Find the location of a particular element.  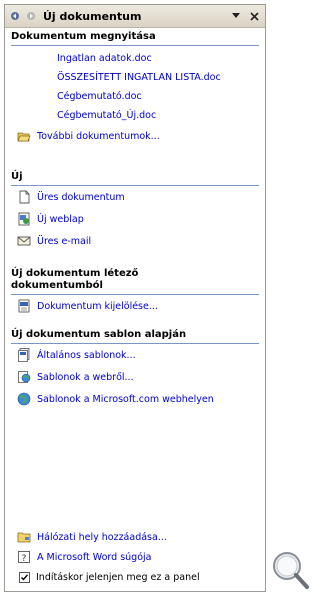

recent-file-link: Cégbemutató_Új.doc is located at coordinates (135, 115).